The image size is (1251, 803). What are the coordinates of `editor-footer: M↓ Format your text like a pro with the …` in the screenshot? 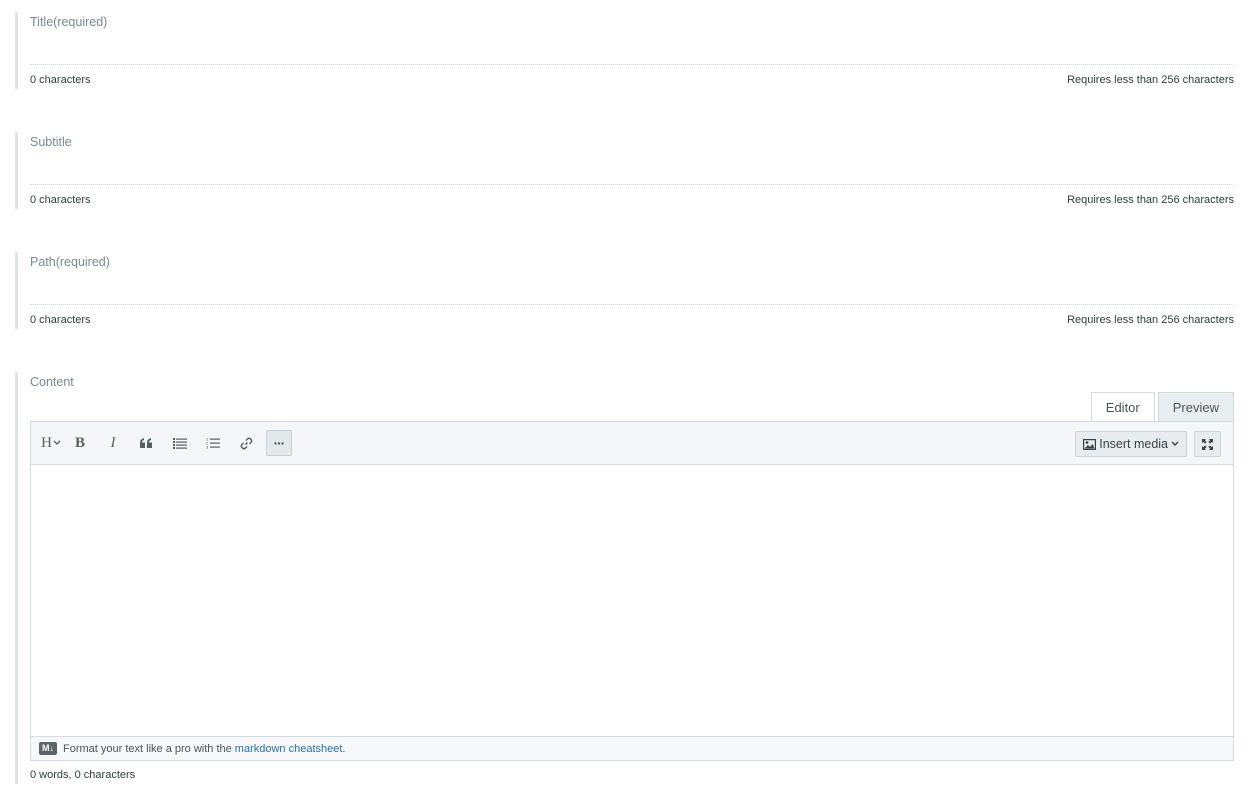 It's located at (632, 748).